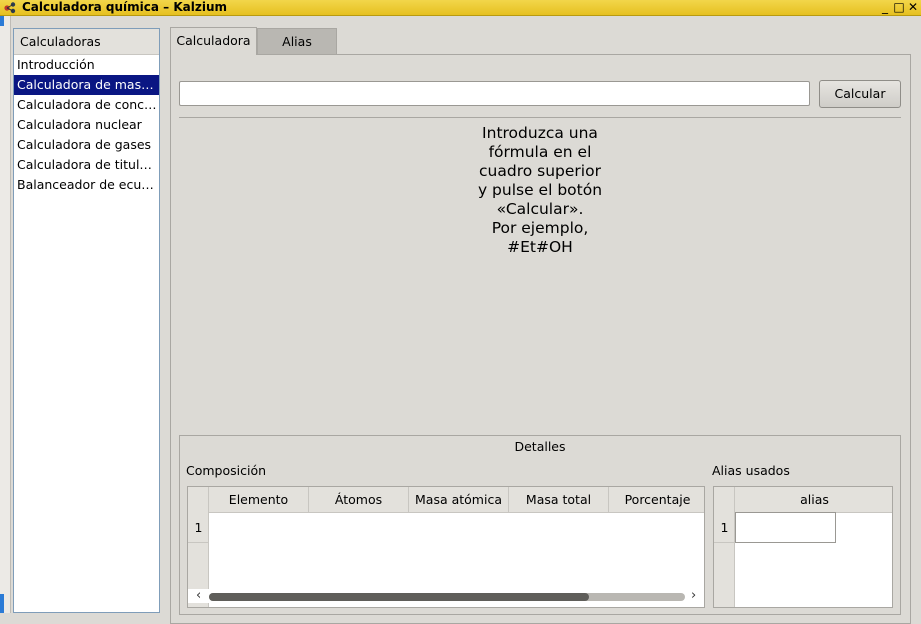 This screenshot has height=624, width=921. What do you see at coordinates (198, 596) in the screenshot?
I see `scroll-left-arrow-icon: ‹` at bounding box center [198, 596].